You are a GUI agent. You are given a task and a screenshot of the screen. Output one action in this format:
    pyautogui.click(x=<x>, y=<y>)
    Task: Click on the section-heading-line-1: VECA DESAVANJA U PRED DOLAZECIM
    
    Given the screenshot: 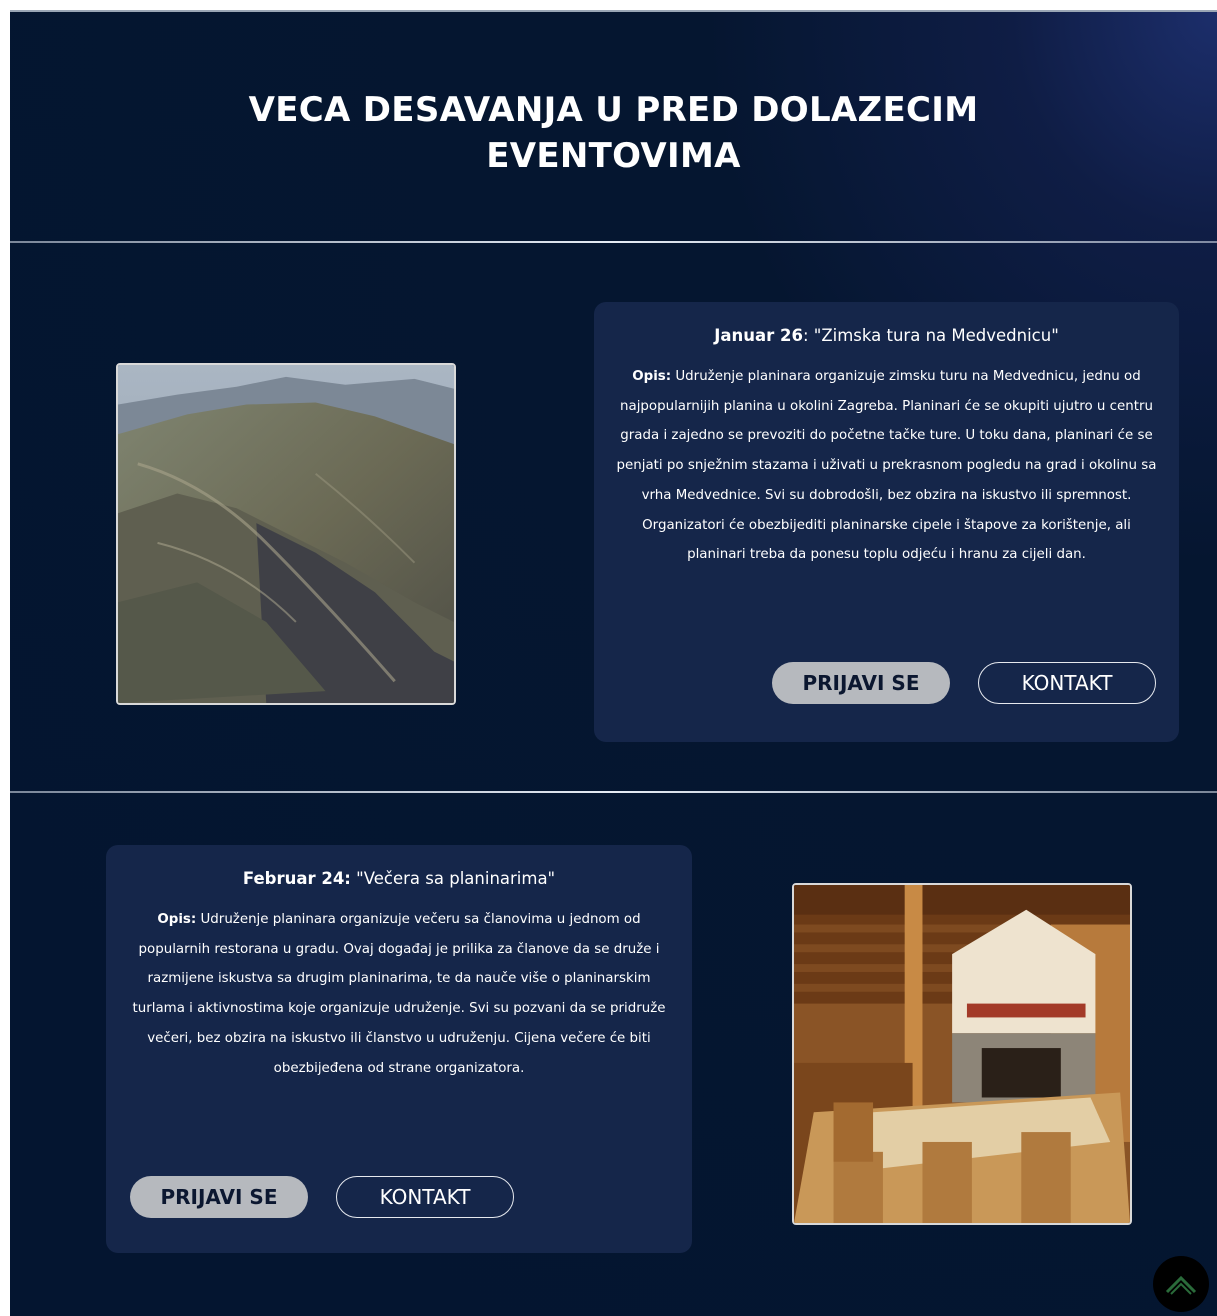 What is the action you would take?
    pyautogui.click(x=613, y=110)
    